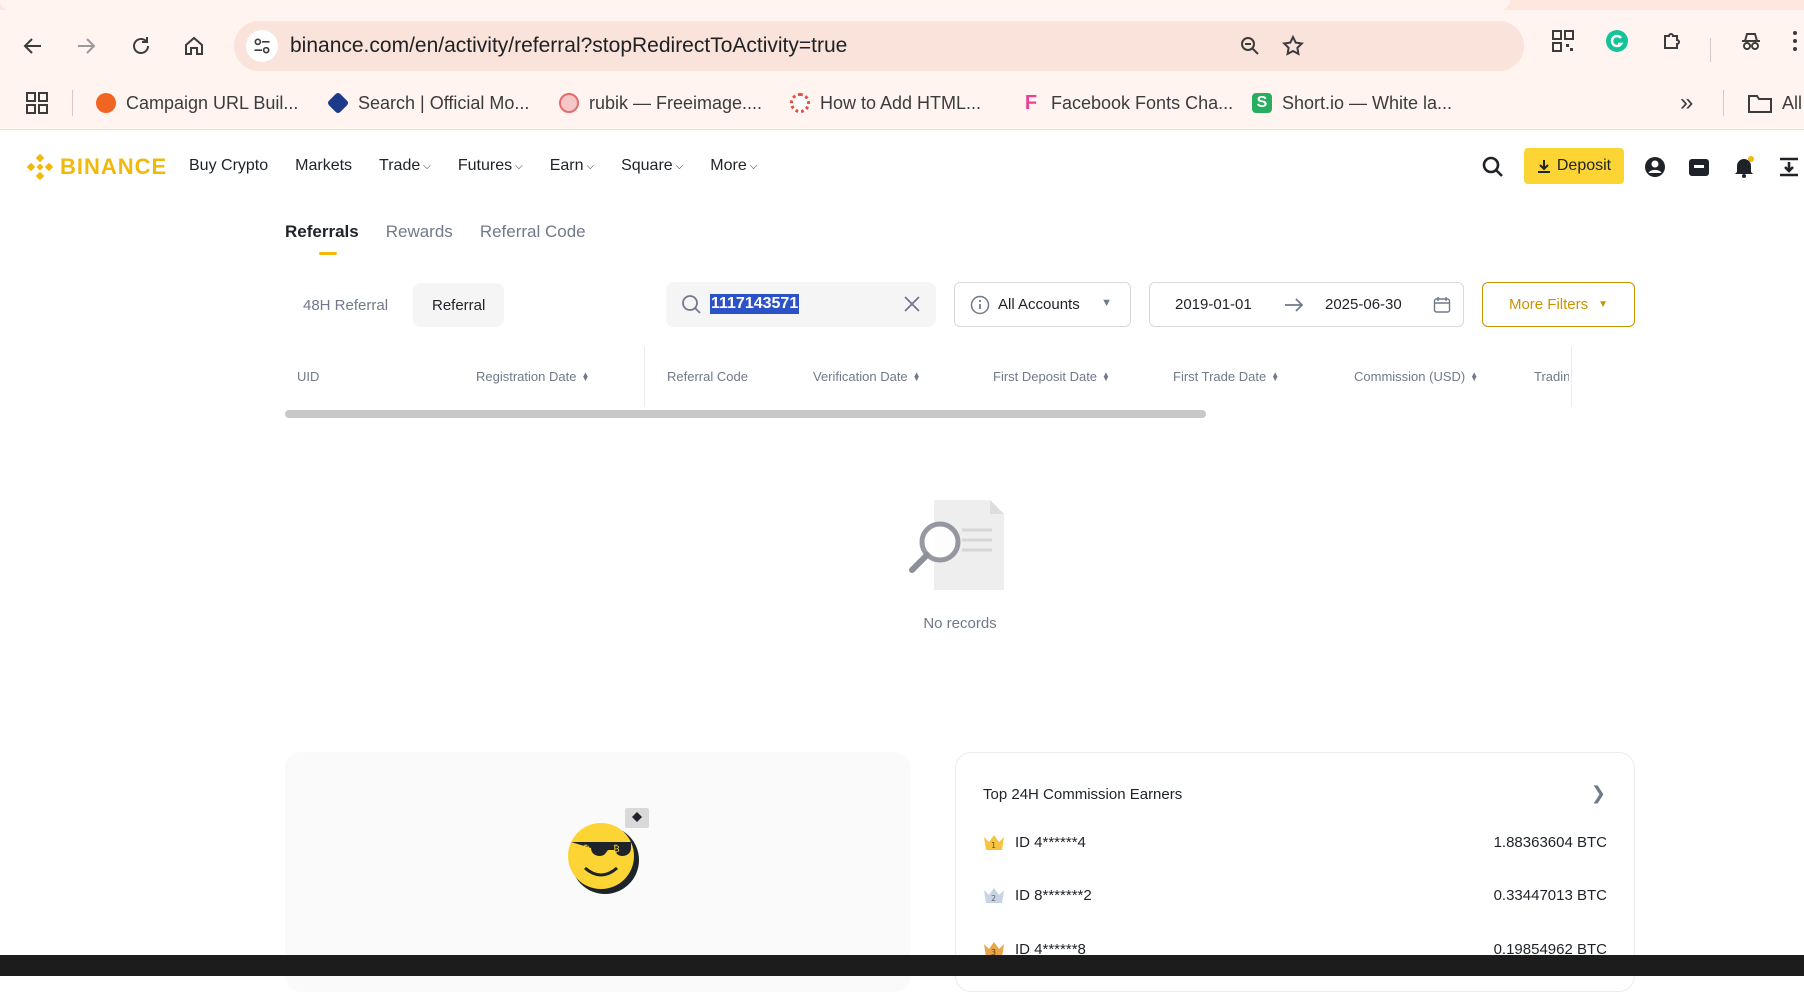 This screenshot has width=1804, height=992. Describe the element at coordinates (566, 165) in the screenshot. I see `nav-label: Earn` at that location.